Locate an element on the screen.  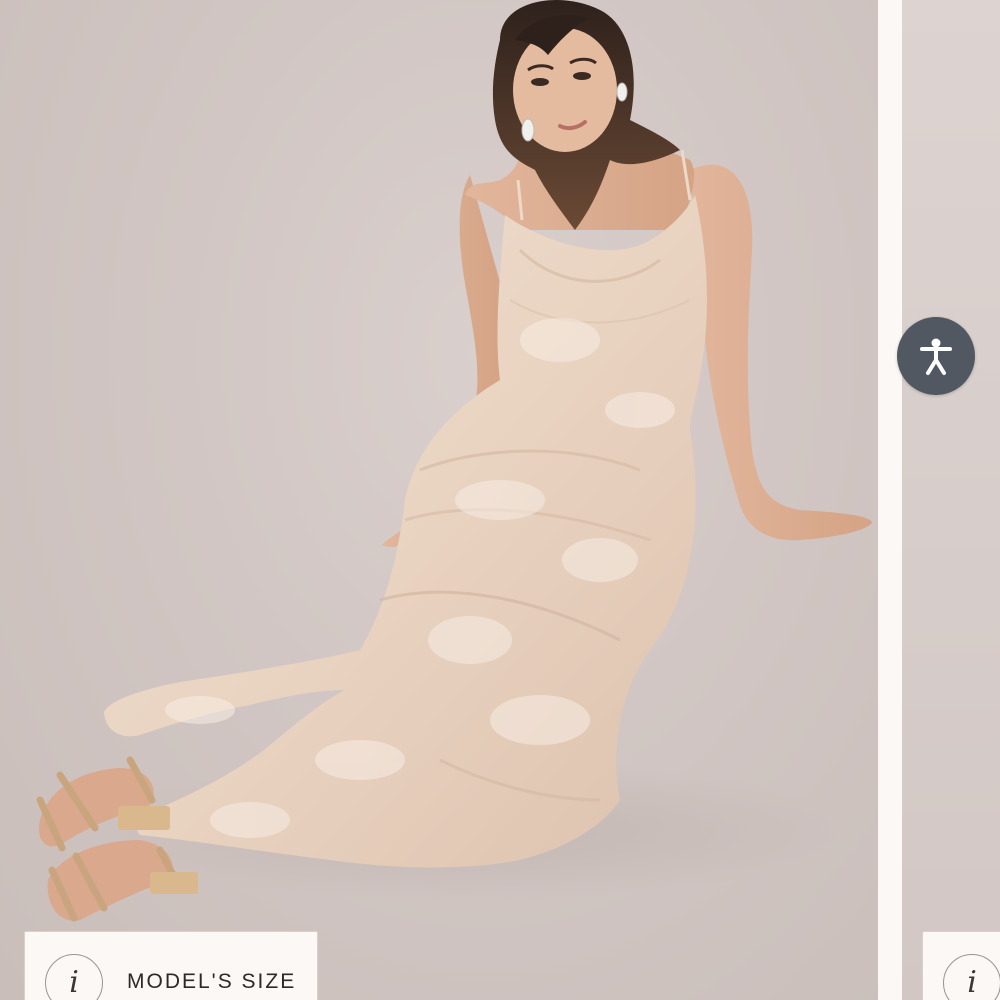
gallery-slide-next is located at coordinates (951, 500).